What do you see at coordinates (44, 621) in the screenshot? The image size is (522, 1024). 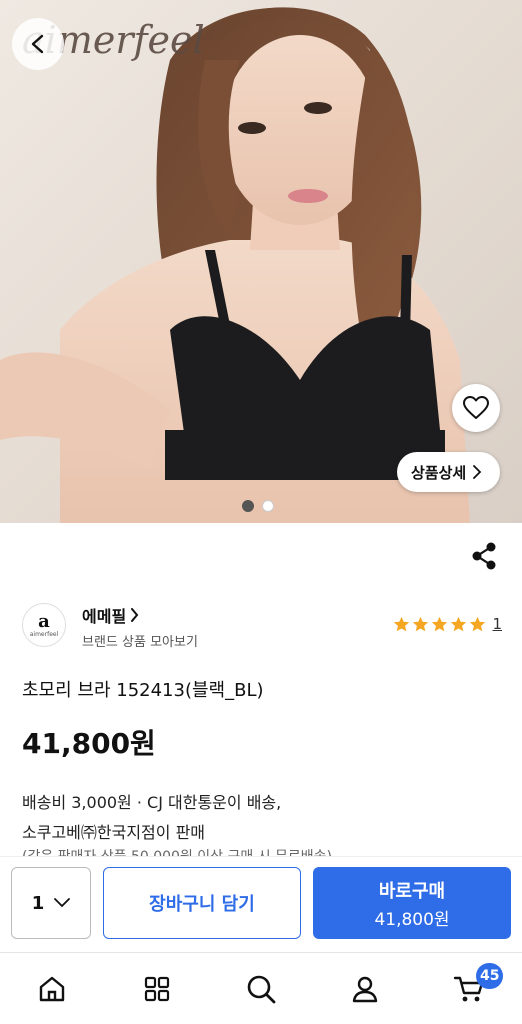 I see `seller-logo-letter: a` at bounding box center [44, 621].